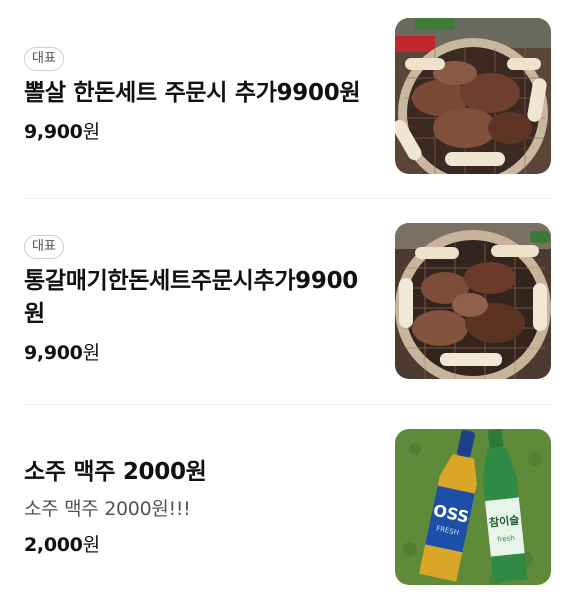  Describe the element at coordinates (192, 92) in the screenshot. I see `menu-item-name: 뽈살 한돈세트 주문시 추가9900원` at that location.